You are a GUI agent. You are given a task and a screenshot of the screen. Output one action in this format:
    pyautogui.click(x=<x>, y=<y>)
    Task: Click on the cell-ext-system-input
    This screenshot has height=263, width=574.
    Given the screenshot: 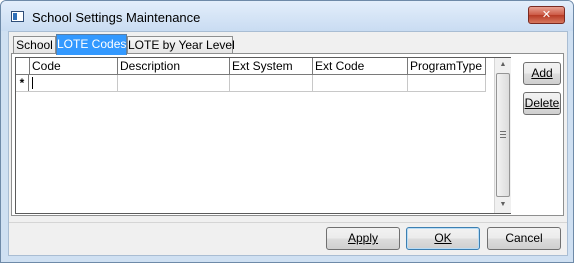 What is the action you would take?
    pyautogui.click(x=271, y=83)
    